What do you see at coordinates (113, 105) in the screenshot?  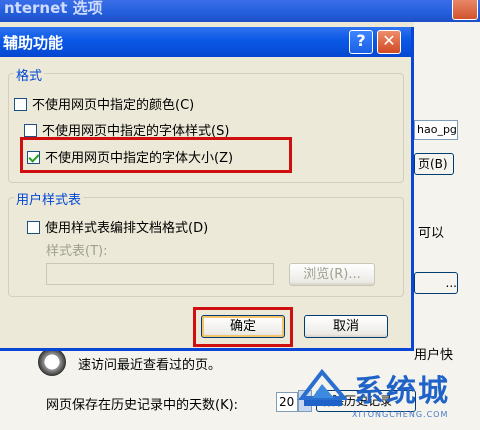 I see `no-colors-label: 不使用网页中指定的颜色(C)` at bounding box center [113, 105].